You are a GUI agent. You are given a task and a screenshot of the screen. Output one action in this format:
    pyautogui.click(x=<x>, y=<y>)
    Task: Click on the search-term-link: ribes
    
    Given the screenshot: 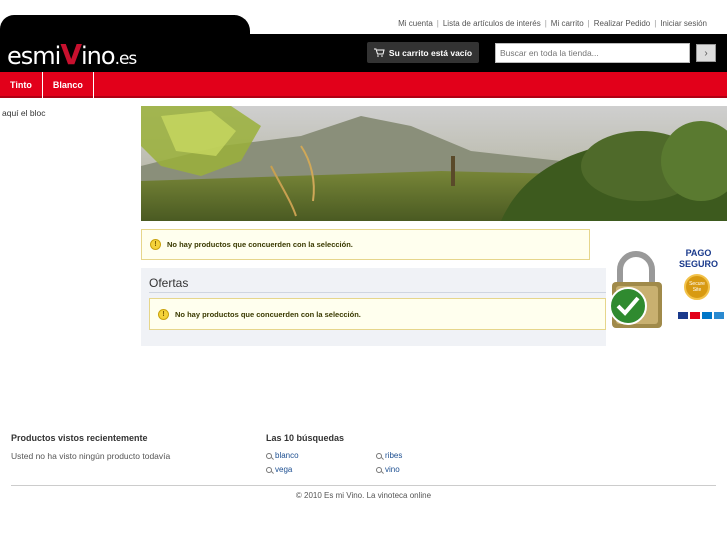 What is the action you would take?
    pyautogui.click(x=389, y=455)
    